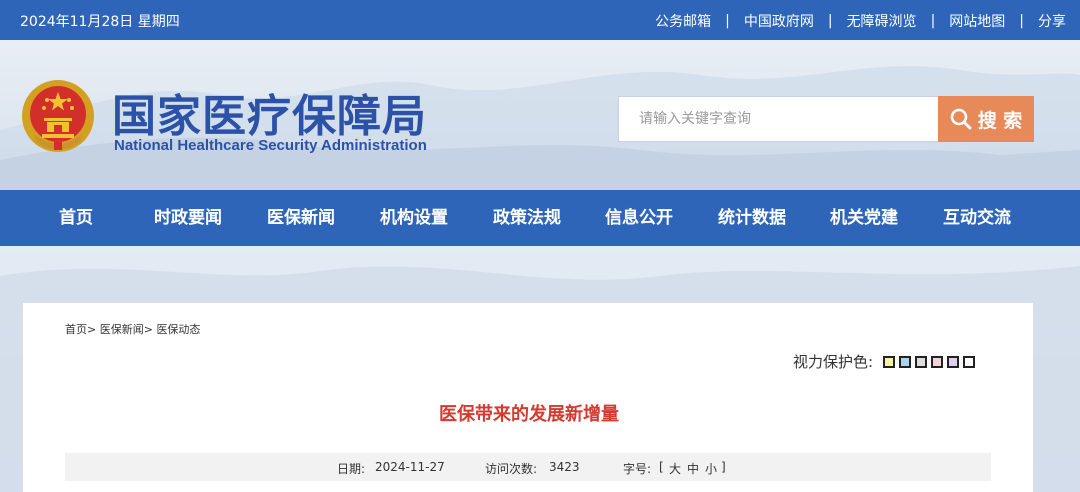 This screenshot has width=1080, height=492. Describe the element at coordinates (511, 469) in the screenshot. I see `visits-label: 访问次数:` at that location.